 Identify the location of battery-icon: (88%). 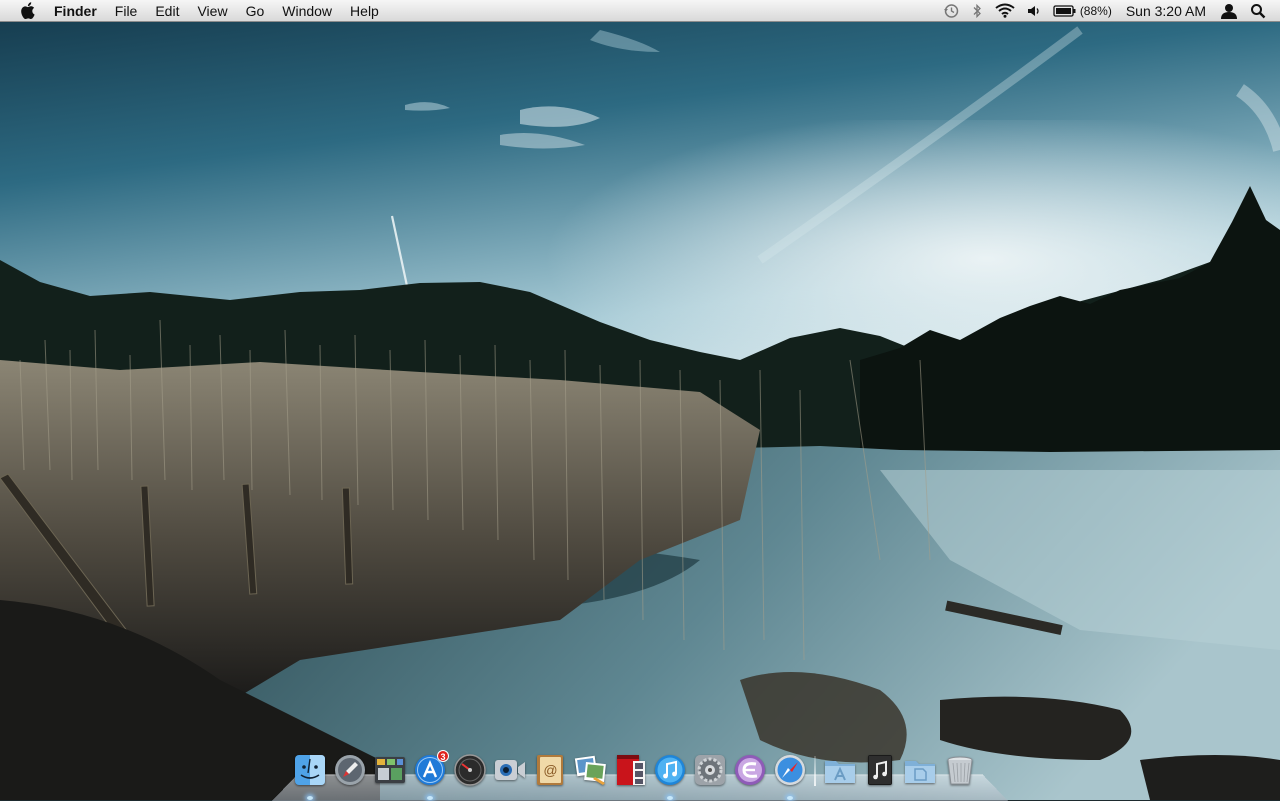
(1082, 11).